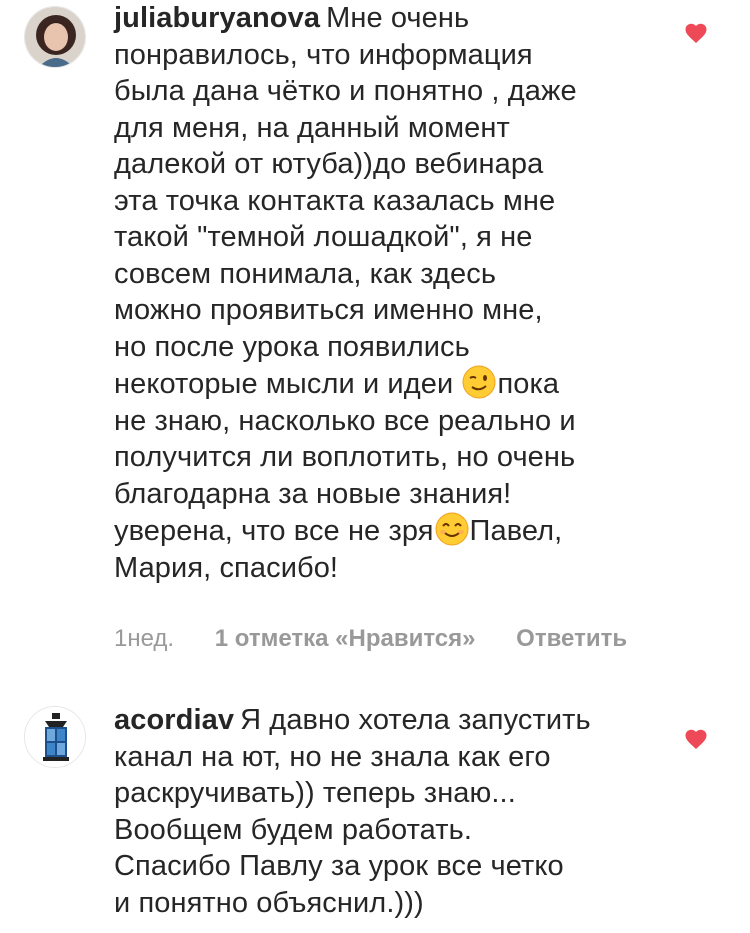 The image size is (750, 933). I want to click on comment-line: можно проявиться именно мне,, so click(328, 310).